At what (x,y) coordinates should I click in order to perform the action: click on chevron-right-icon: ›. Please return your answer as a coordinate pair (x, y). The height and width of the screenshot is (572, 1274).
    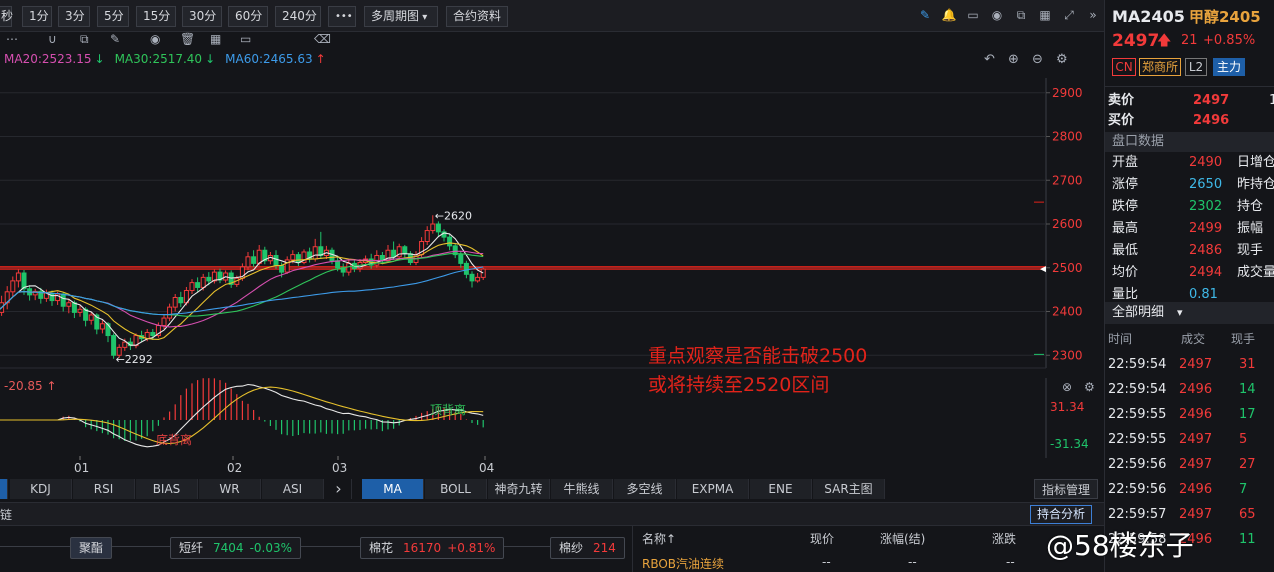
    Looking at the image, I should click on (339, 489).